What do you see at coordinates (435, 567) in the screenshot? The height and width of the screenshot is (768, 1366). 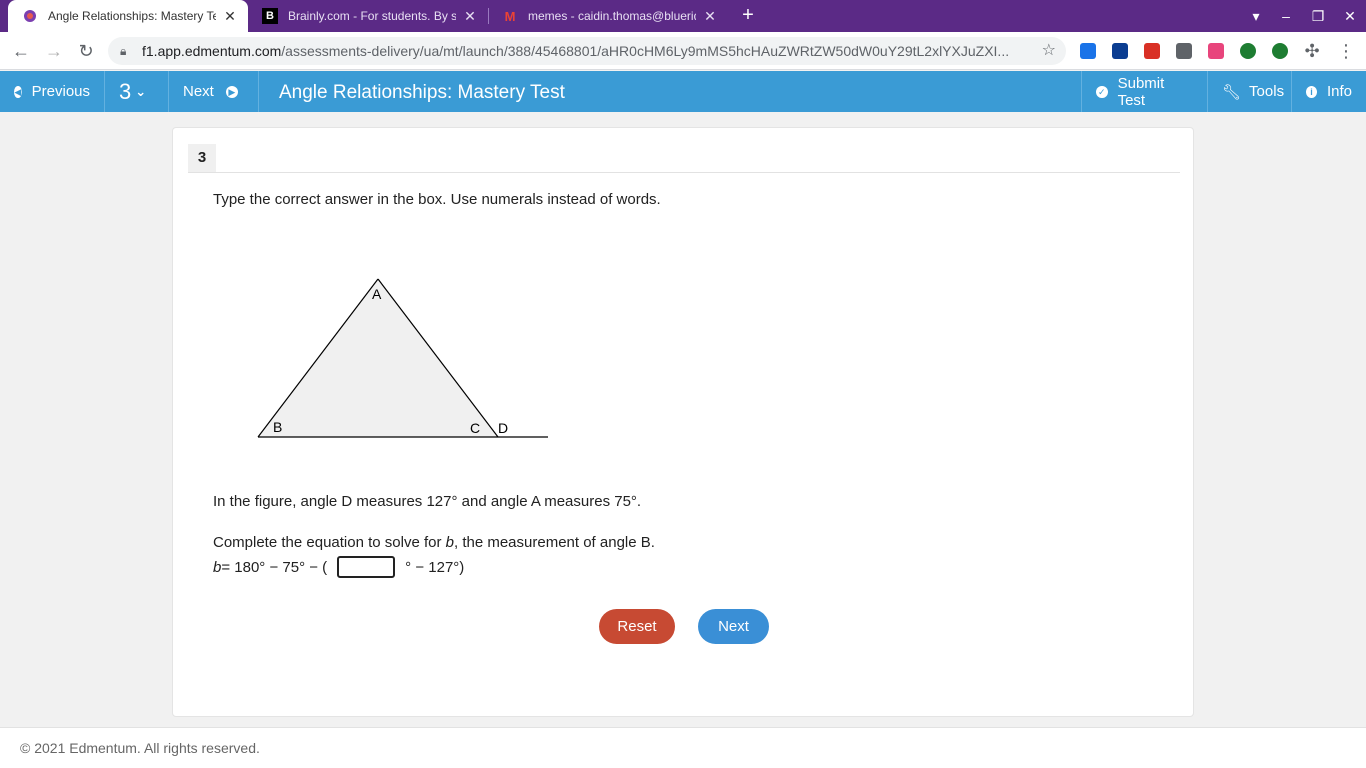 I see `equation-right: ° − 127°)` at bounding box center [435, 567].